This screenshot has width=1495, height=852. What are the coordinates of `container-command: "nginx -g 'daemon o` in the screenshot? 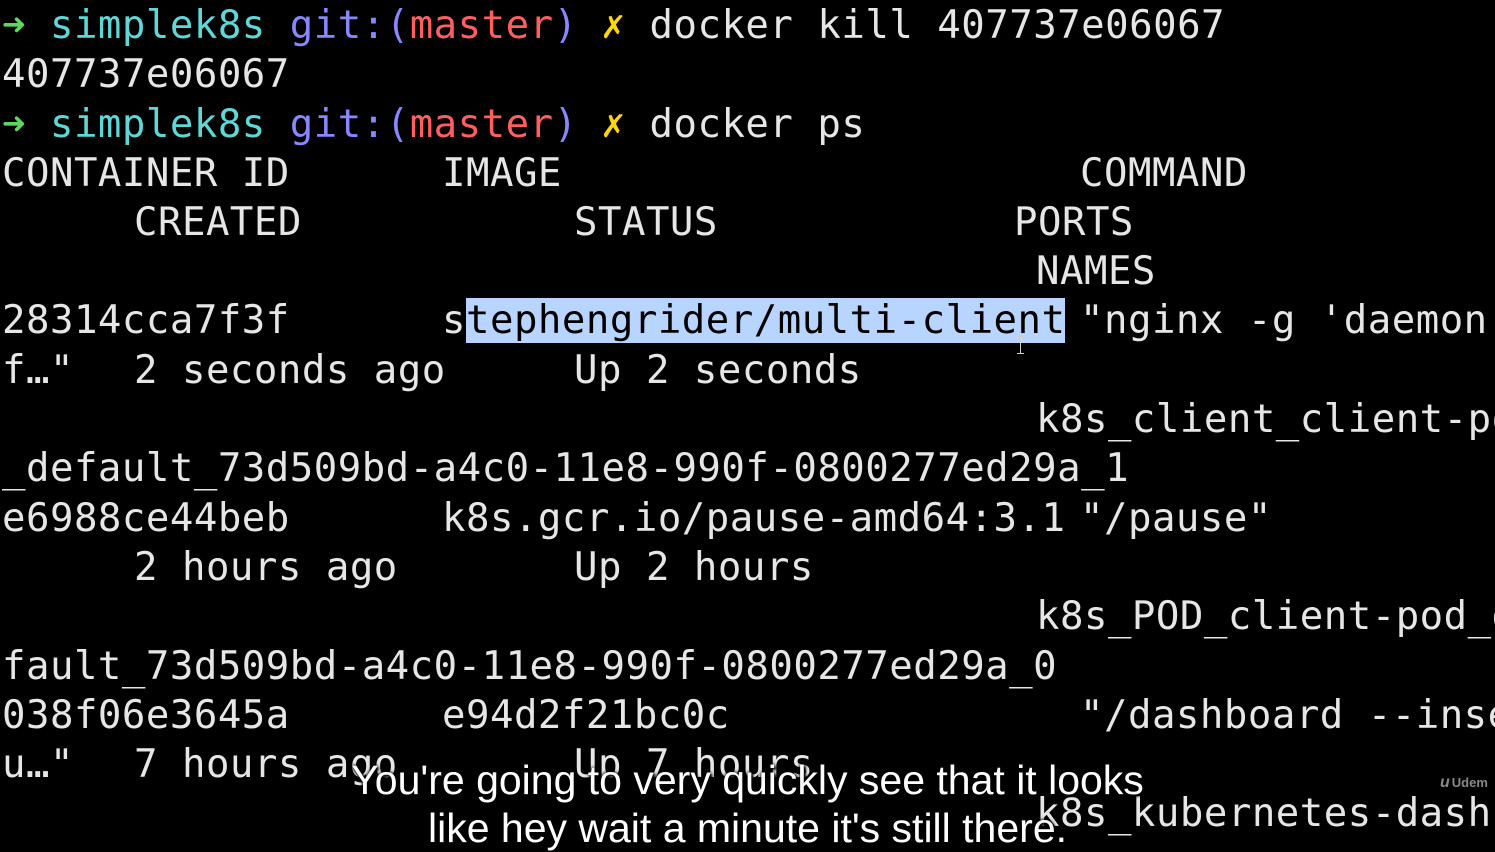 It's located at (1287, 320).